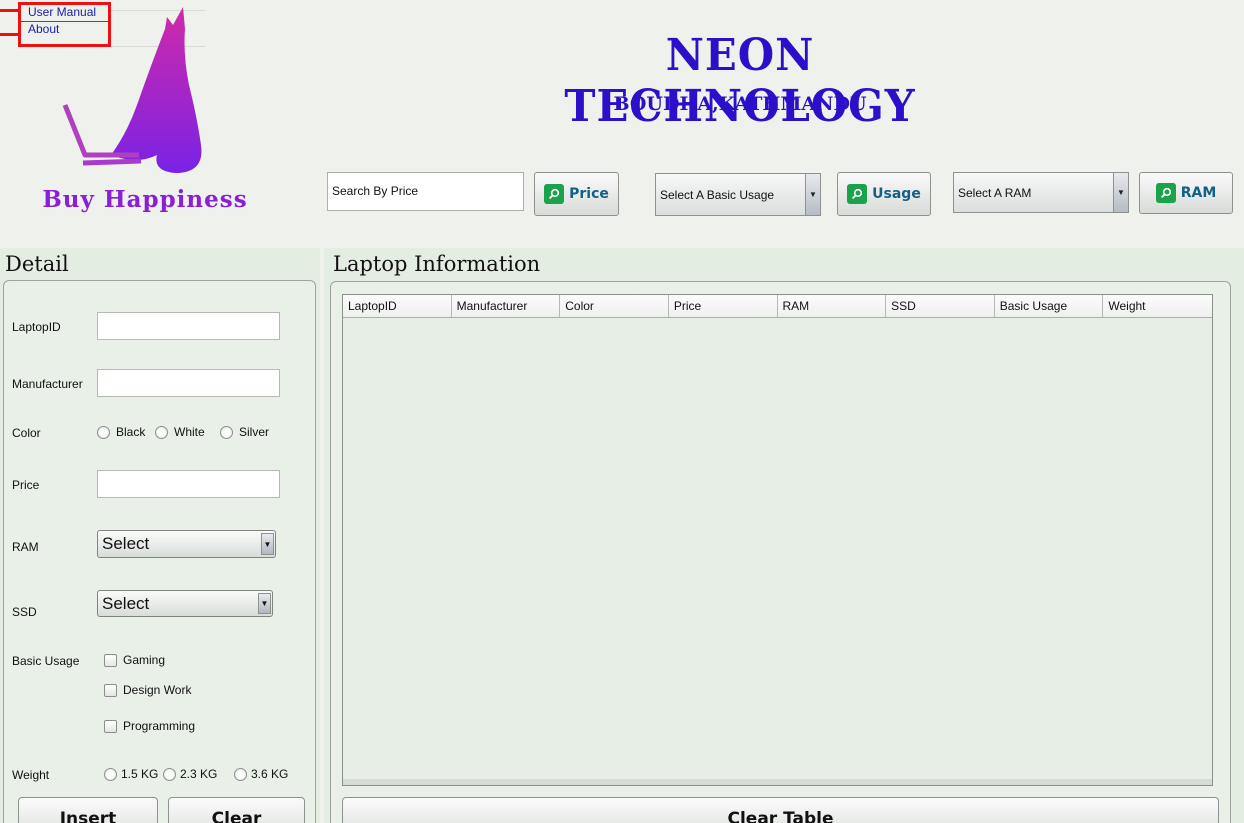 The height and width of the screenshot is (823, 1244). Describe the element at coordinates (397, 306) in the screenshot. I see `column-header-laptopid: LaptopID` at that location.